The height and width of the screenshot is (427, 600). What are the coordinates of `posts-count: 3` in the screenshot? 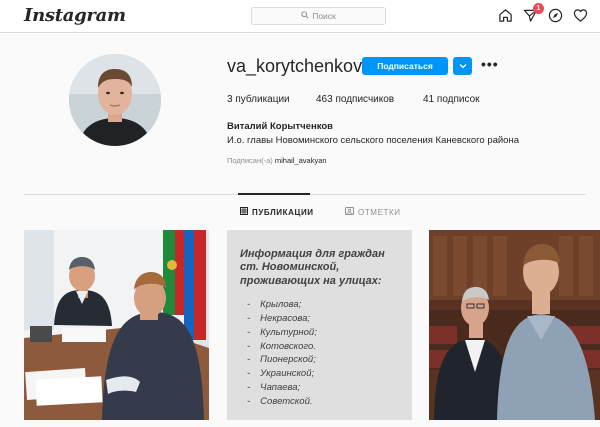 It's located at (230, 99).